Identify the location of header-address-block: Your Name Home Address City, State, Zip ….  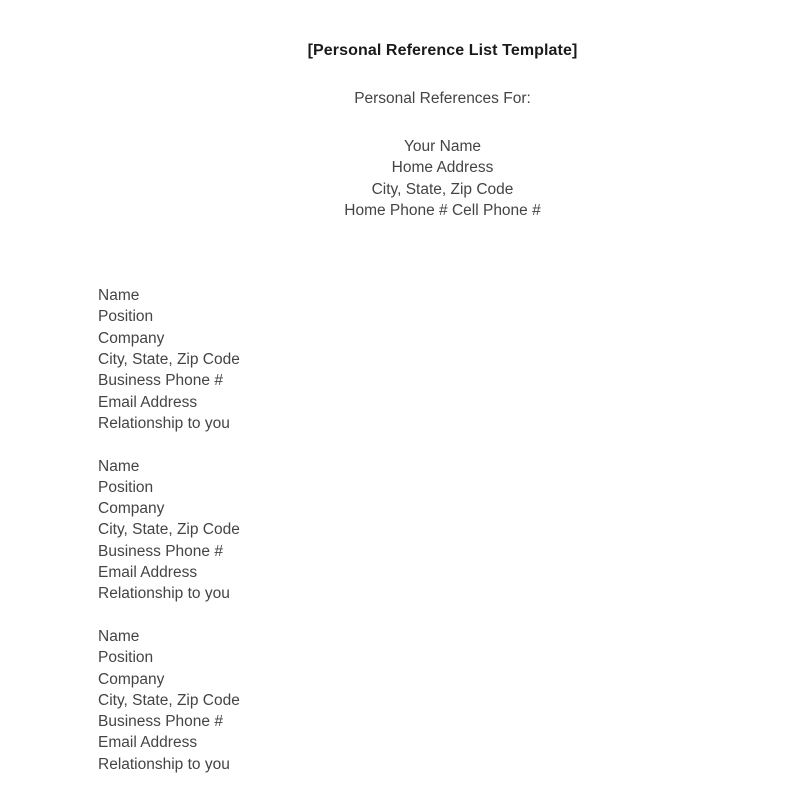
(442, 165).